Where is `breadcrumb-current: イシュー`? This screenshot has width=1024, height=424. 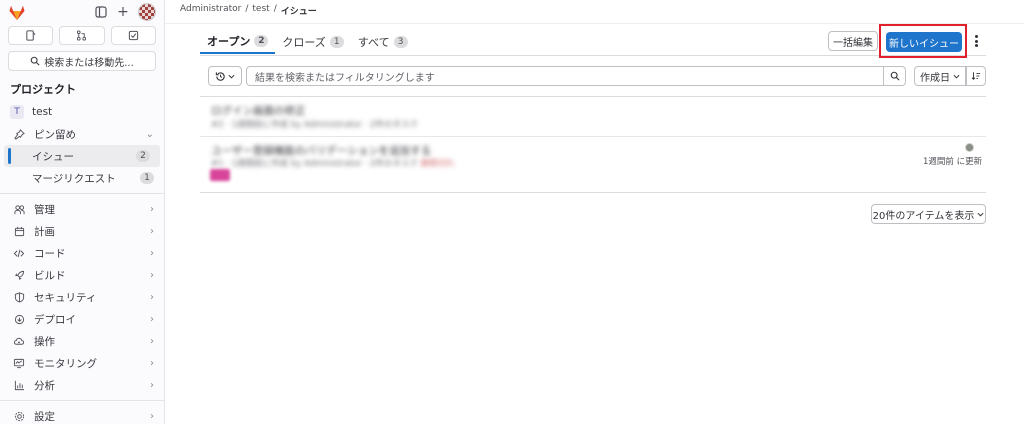 breadcrumb-current: イシュー is located at coordinates (299, 10).